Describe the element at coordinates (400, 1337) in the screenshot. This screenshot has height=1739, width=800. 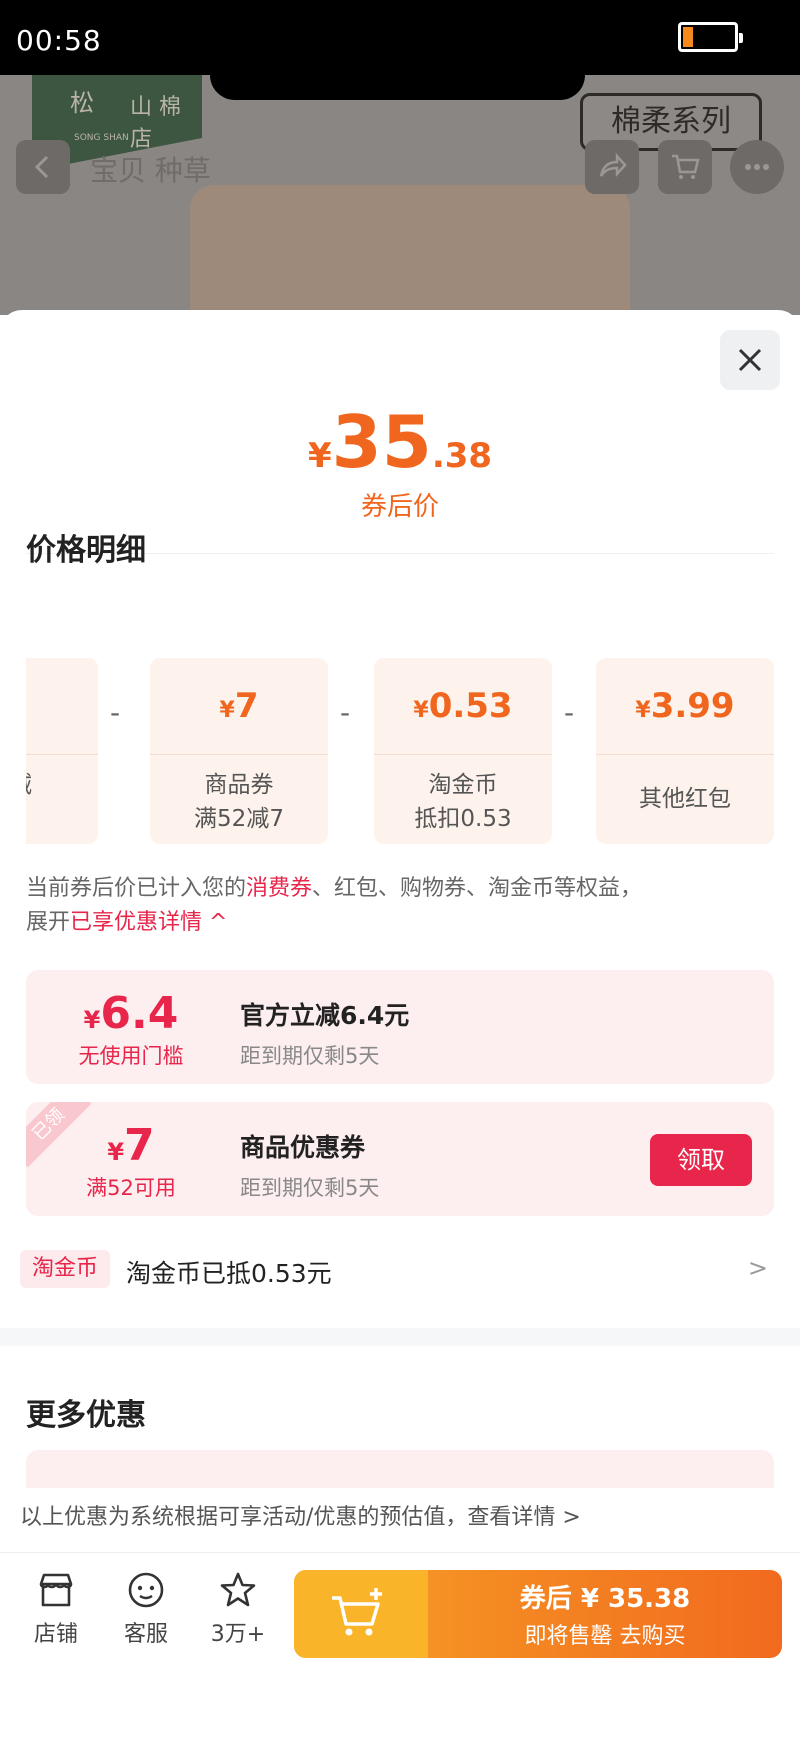
I see `section-divider` at that location.